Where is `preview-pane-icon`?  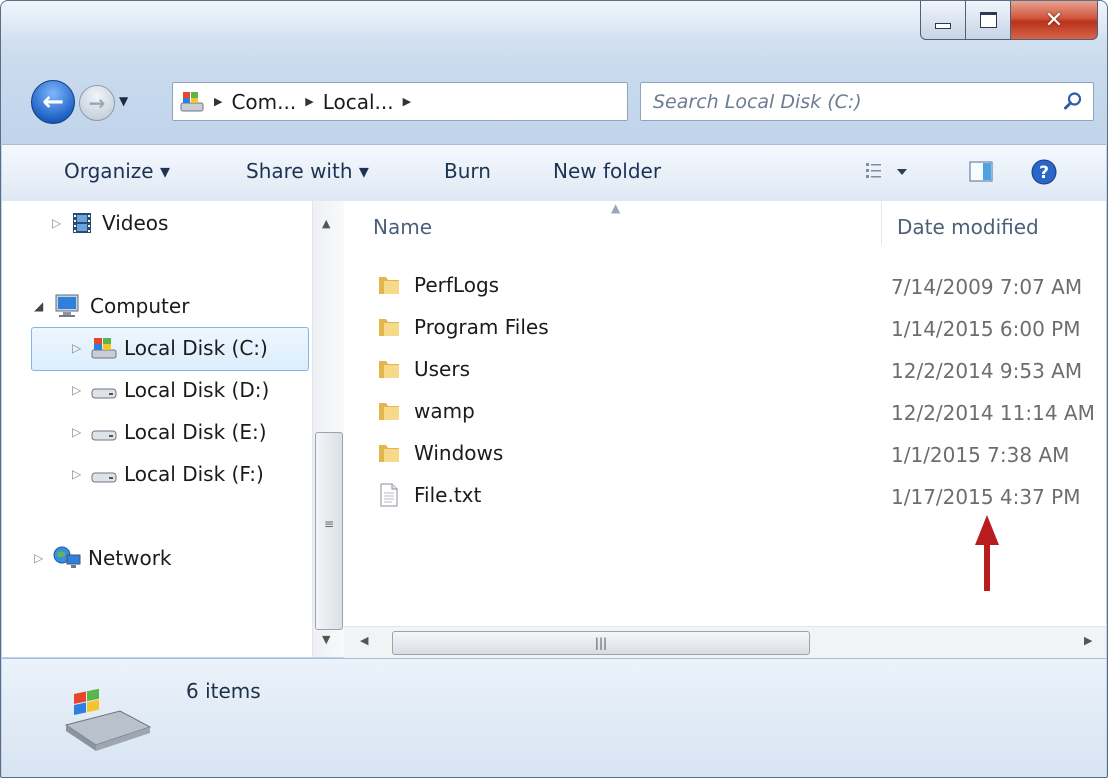
preview-pane-icon is located at coordinates (981, 171).